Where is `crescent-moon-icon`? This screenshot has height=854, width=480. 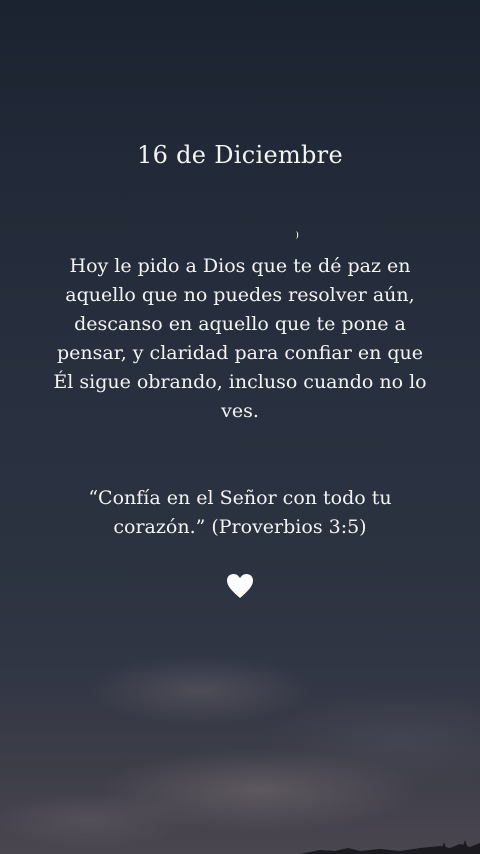 crescent-moon-icon is located at coordinates (297, 235).